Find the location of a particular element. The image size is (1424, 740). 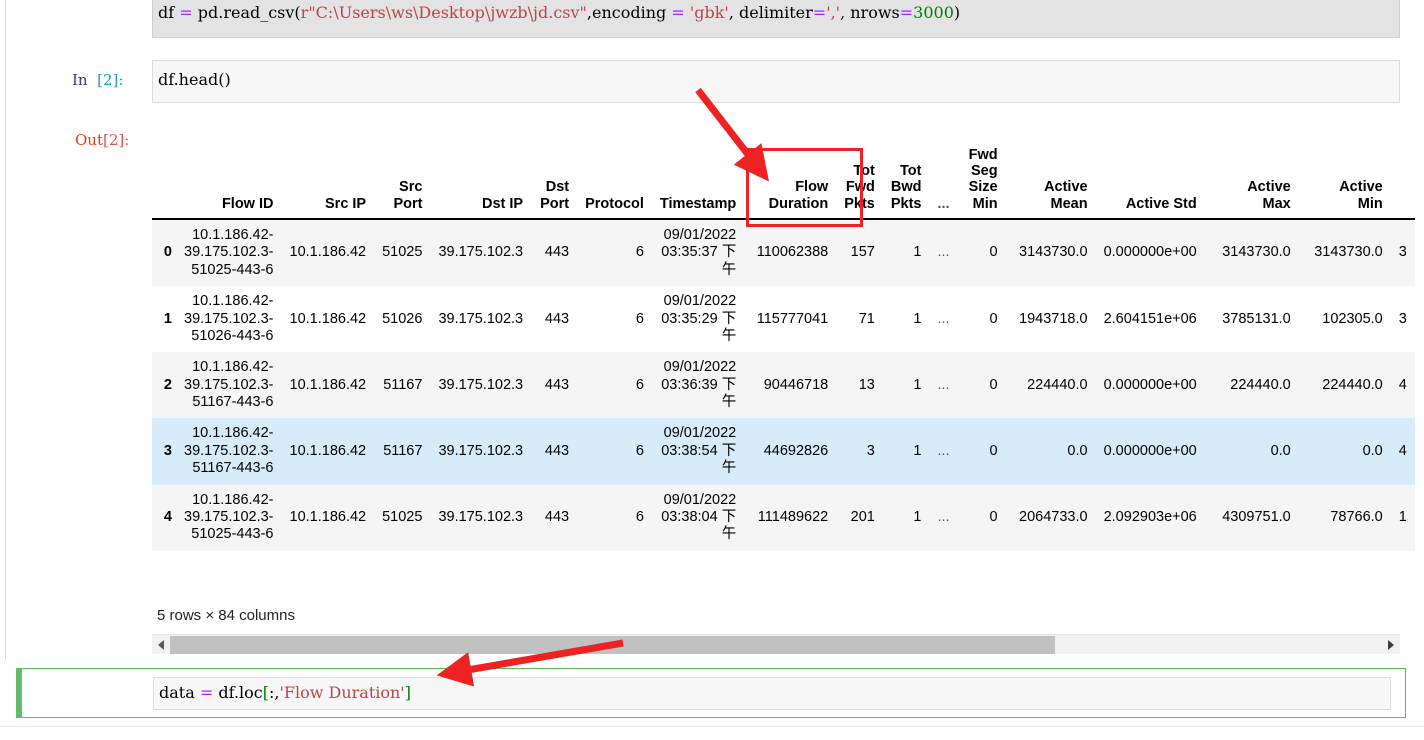

dataframe-shape-note: 5 rows × 84 columns is located at coordinates (226, 615).